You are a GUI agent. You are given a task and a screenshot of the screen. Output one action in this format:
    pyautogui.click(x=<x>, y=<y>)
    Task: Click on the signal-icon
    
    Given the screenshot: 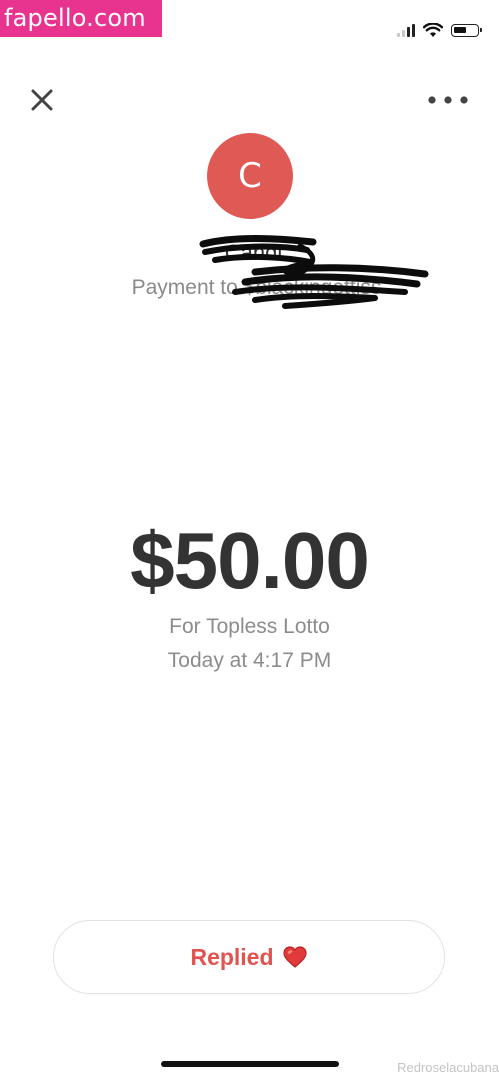 What is the action you would take?
    pyautogui.click(x=406, y=30)
    